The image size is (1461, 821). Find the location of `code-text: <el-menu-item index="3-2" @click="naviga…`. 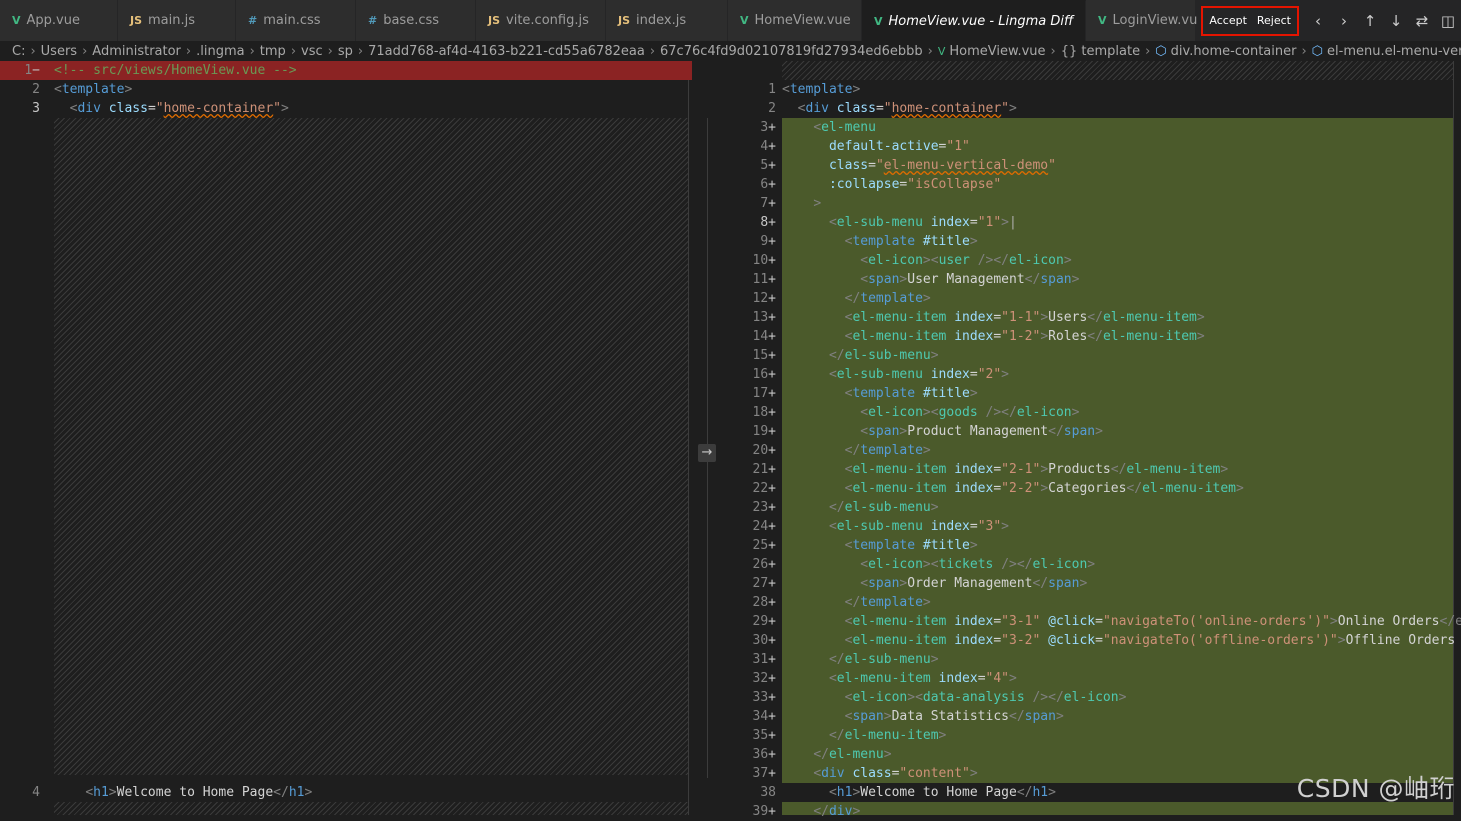

code-text: <el-menu-item index="3-2" @click="naviga… is located at coordinates (1150, 640).